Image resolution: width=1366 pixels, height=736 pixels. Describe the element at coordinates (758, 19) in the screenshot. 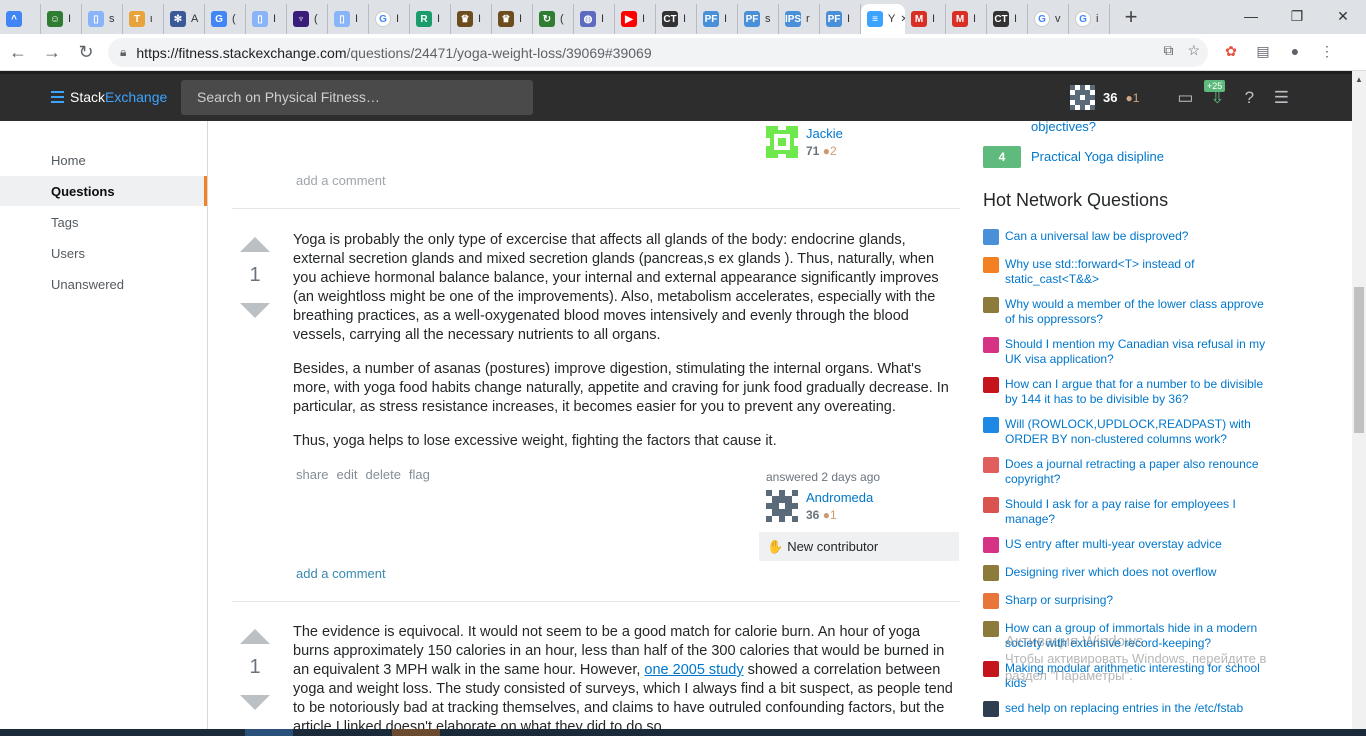

I see `browser-tab: PF s` at that location.